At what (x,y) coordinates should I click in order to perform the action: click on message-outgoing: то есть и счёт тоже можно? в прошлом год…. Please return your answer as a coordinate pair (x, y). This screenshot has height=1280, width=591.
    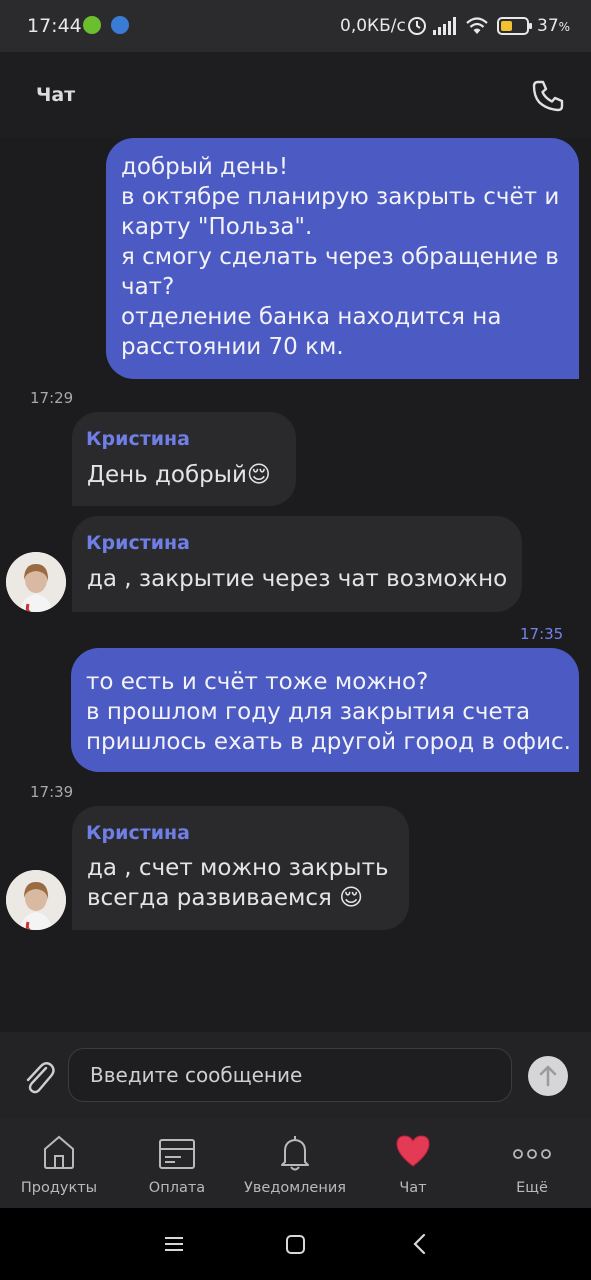
    Looking at the image, I should click on (325, 710).